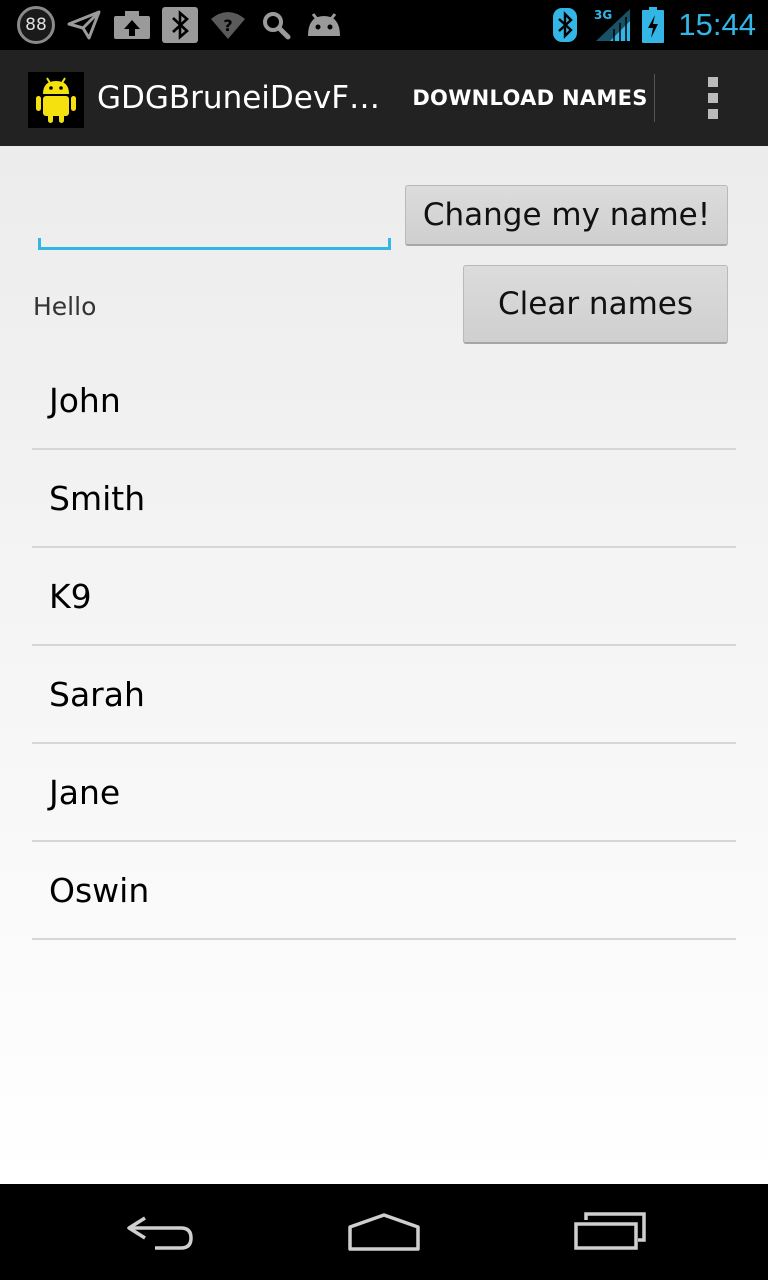  What do you see at coordinates (56, 100) in the screenshot?
I see `android-robot-icon` at bounding box center [56, 100].